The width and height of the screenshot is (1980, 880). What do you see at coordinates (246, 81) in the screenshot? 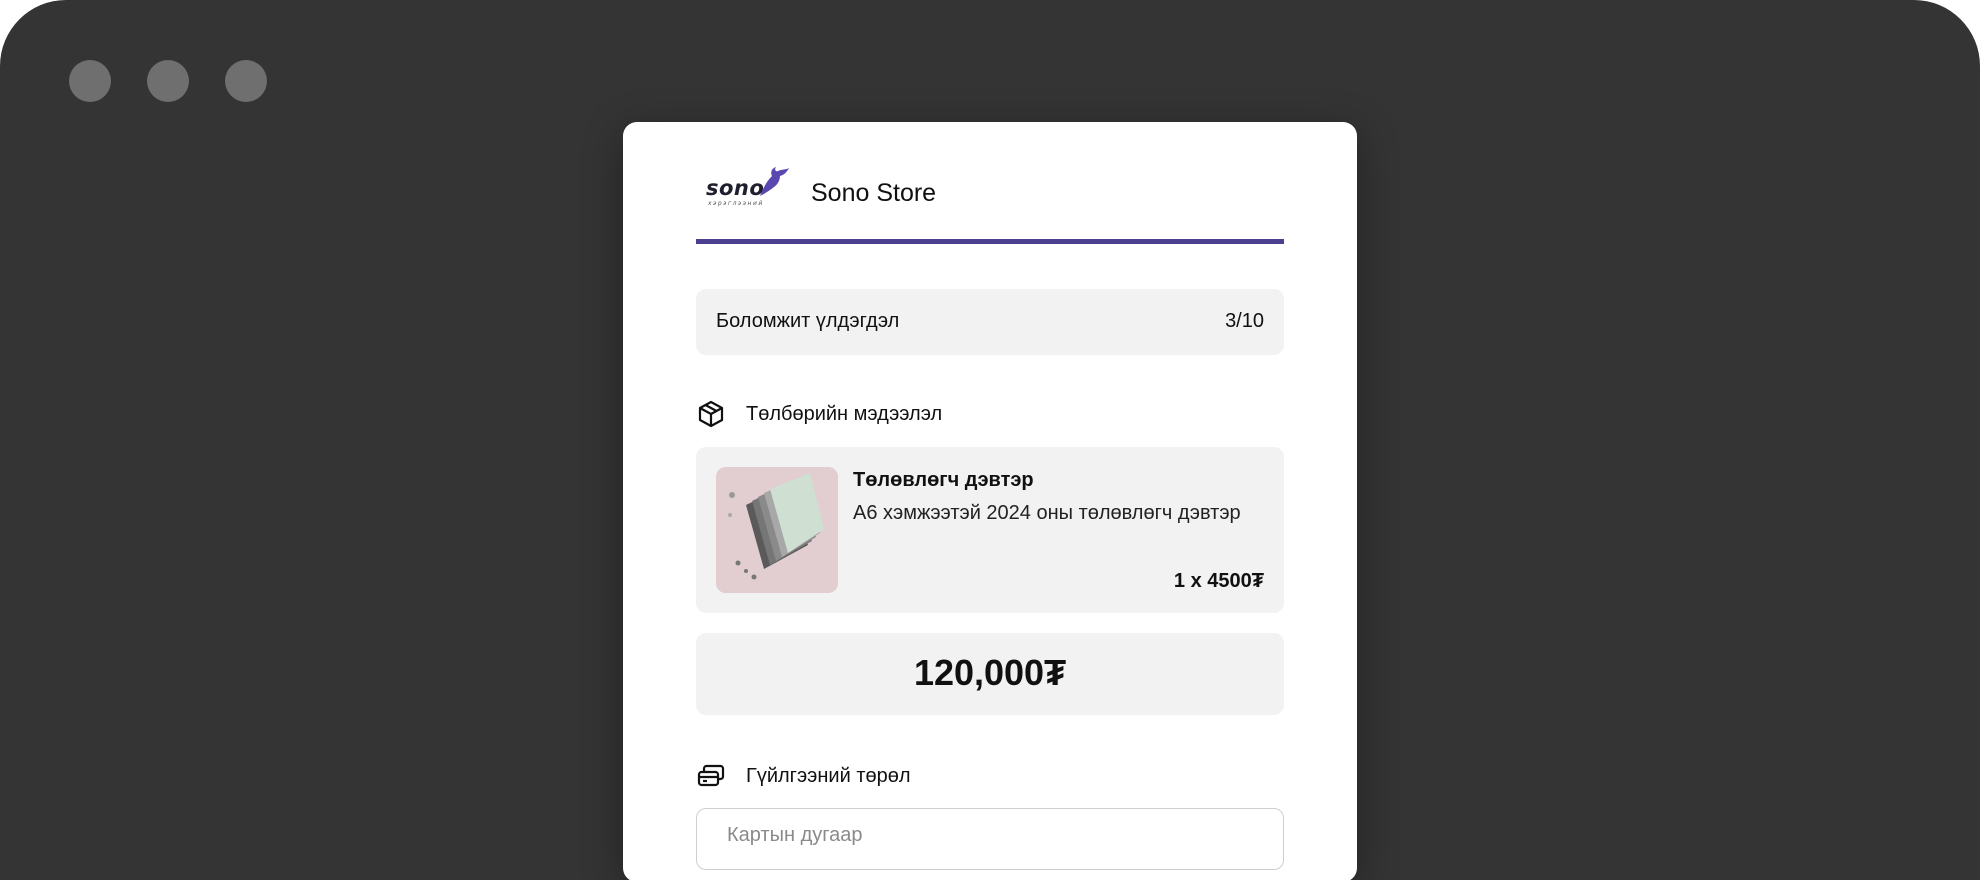
I see `window-maximize-dot` at bounding box center [246, 81].